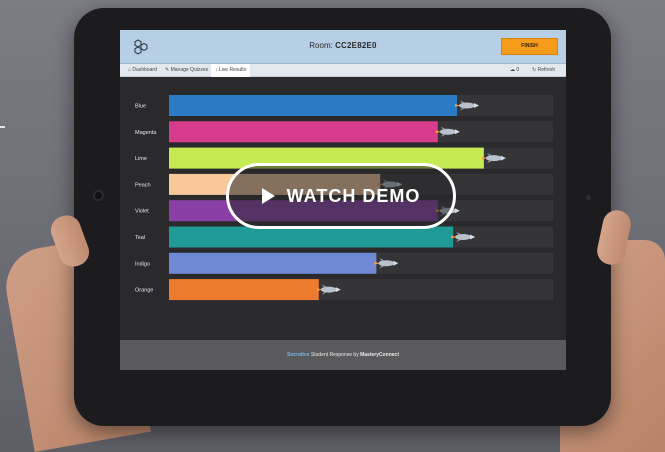 This screenshot has width=665, height=452. What do you see at coordinates (353, 195) in the screenshot?
I see `watch-demo-label: WATCH DEMO` at bounding box center [353, 195].